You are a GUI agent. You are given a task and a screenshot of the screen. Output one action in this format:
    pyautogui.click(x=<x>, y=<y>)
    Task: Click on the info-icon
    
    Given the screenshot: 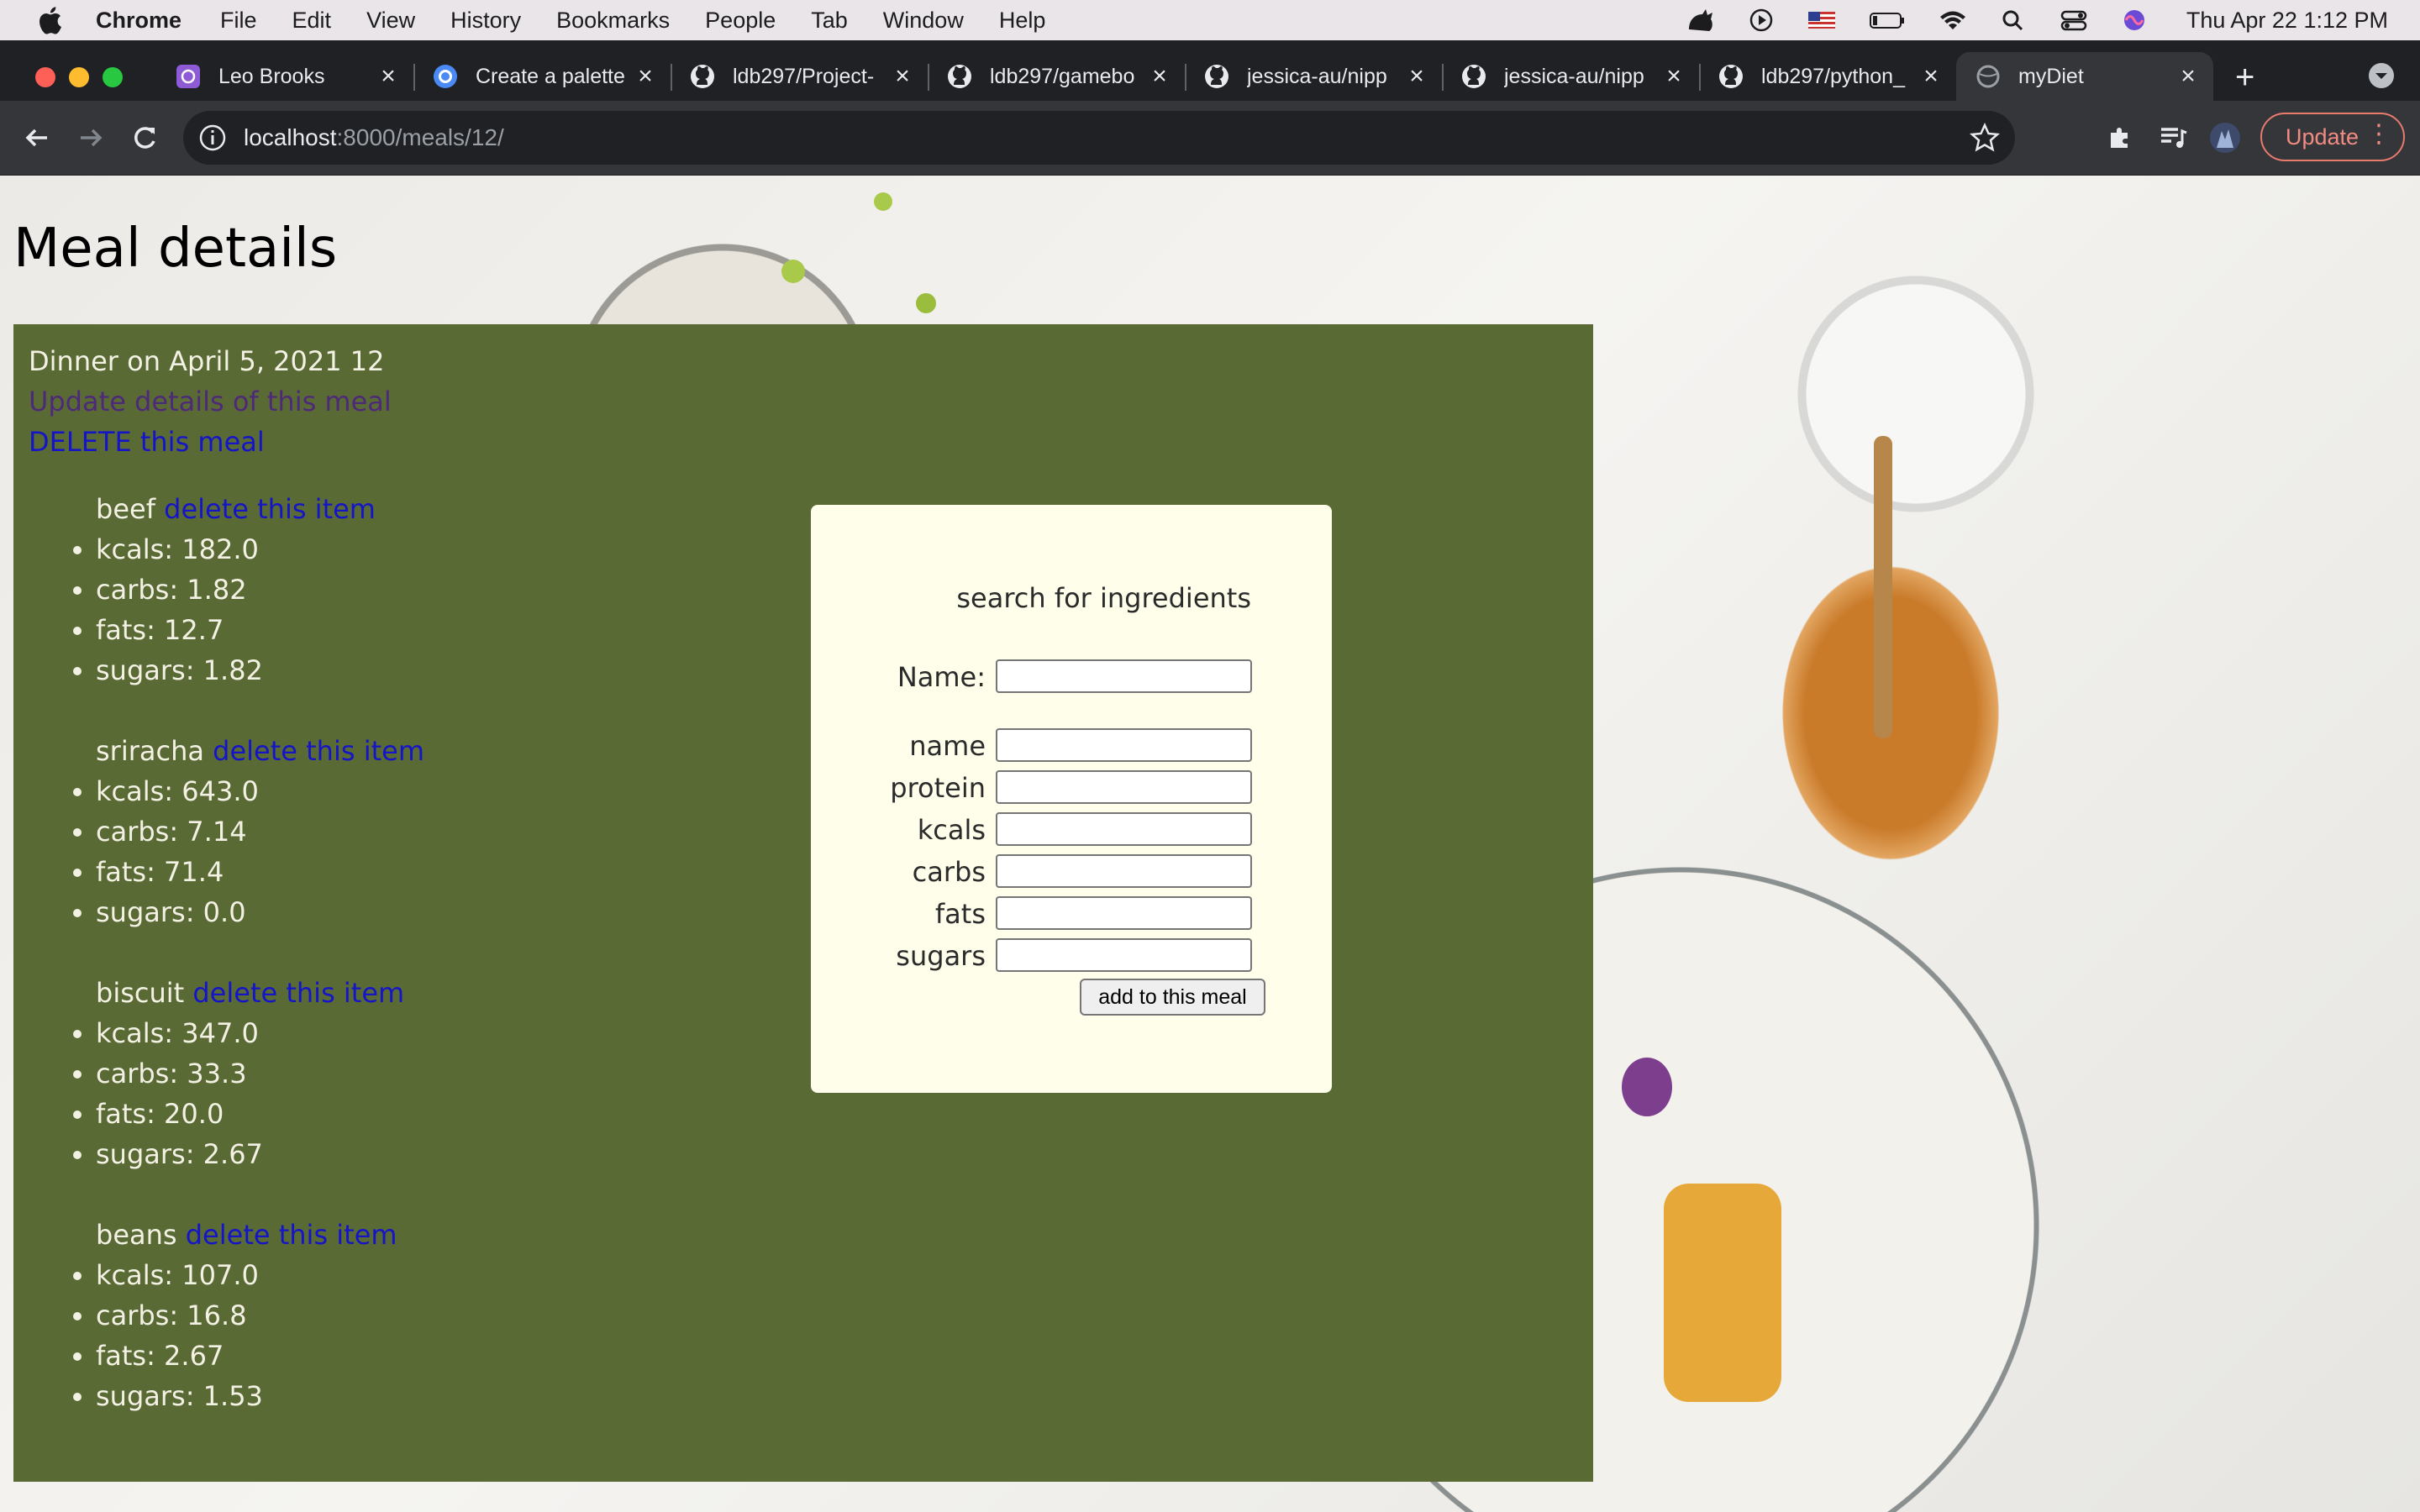 What is the action you would take?
    pyautogui.click(x=212, y=137)
    